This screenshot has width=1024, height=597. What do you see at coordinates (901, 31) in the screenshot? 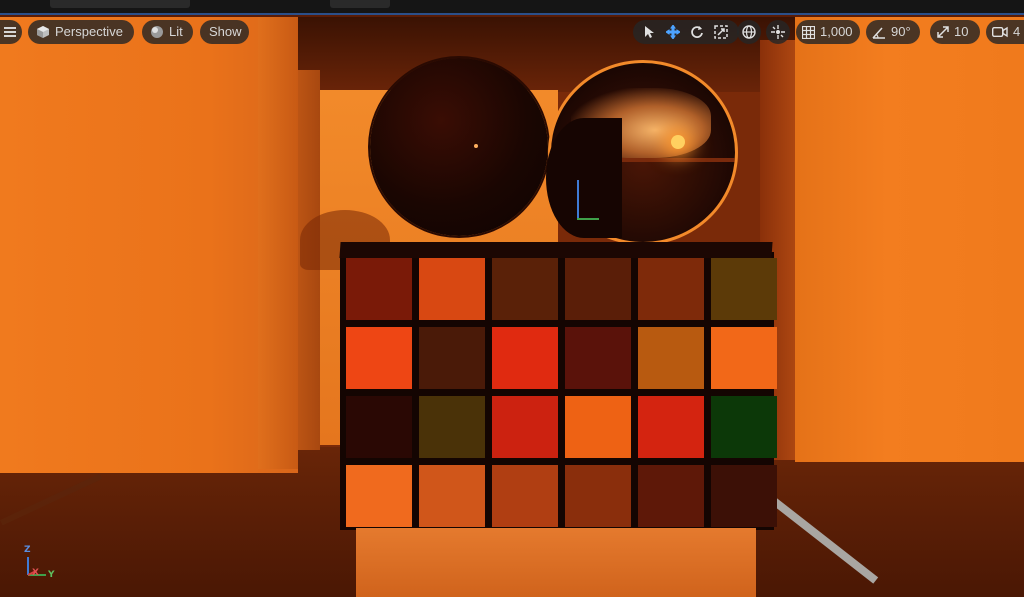
I see `rotation-snap-value: 90°` at bounding box center [901, 31].